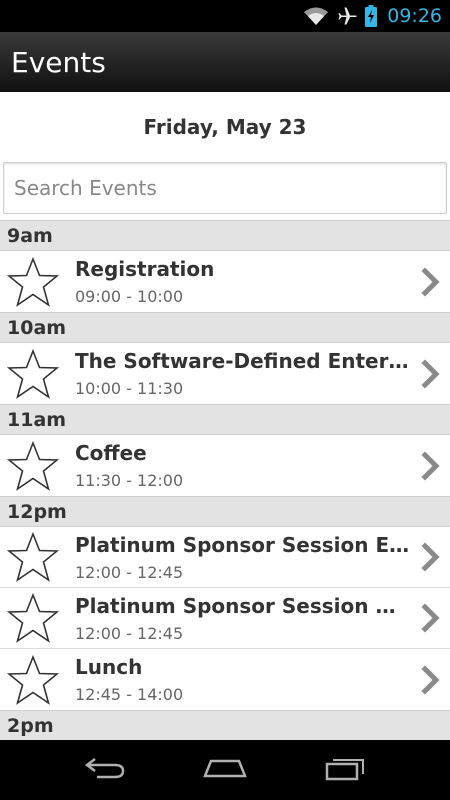 The height and width of the screenshot is (800, 450). Describe the element at coordinates (242, 605) in the screenshot. I see `event-title: Platinum Sponsor Session Cisco` at that location.